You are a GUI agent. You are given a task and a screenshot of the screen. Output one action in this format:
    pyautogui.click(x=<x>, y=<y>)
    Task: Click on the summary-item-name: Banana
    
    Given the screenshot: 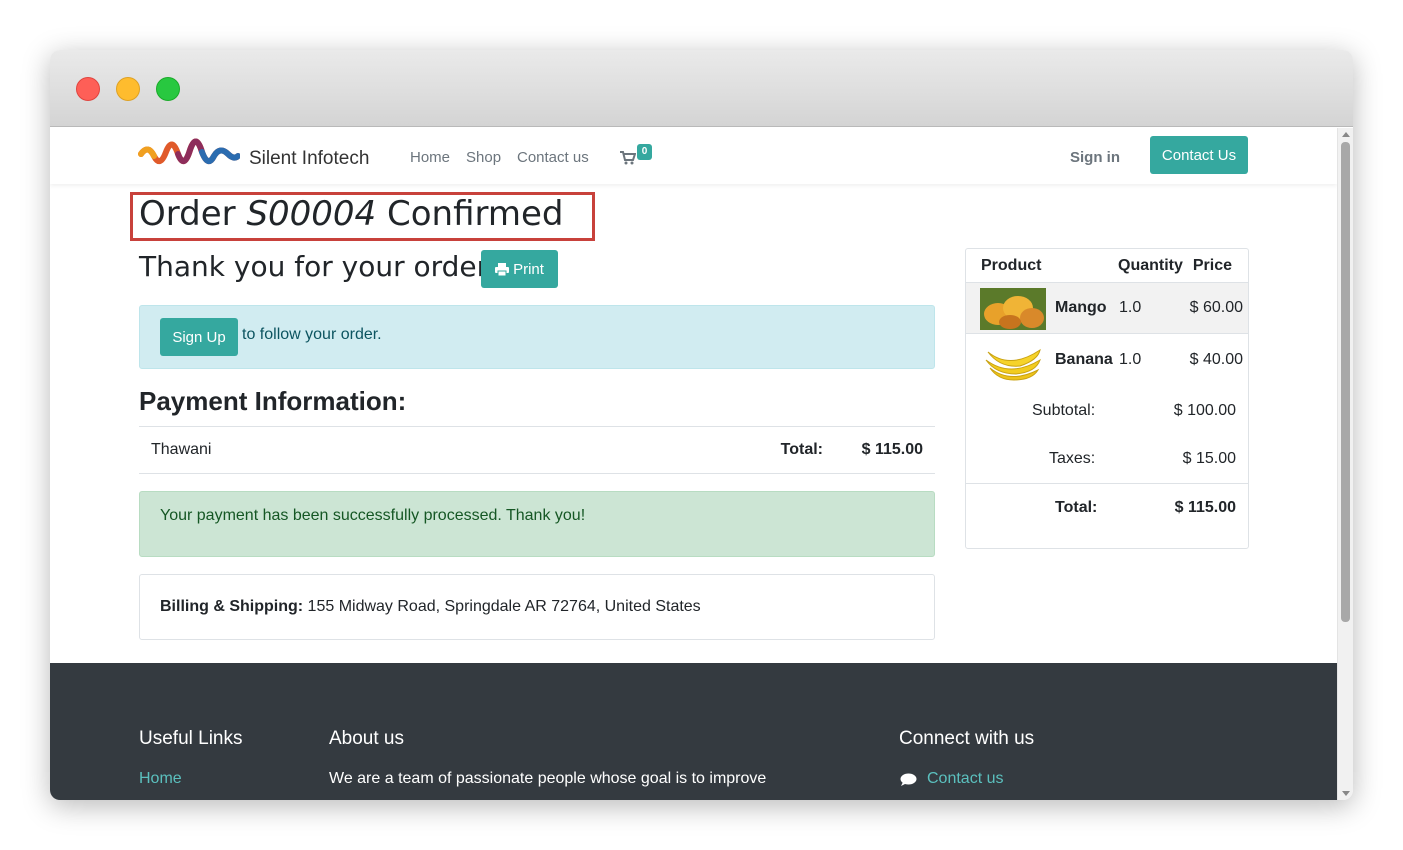 What is the action you would take?
    pyautogui.click(x=1084, y=360)
    